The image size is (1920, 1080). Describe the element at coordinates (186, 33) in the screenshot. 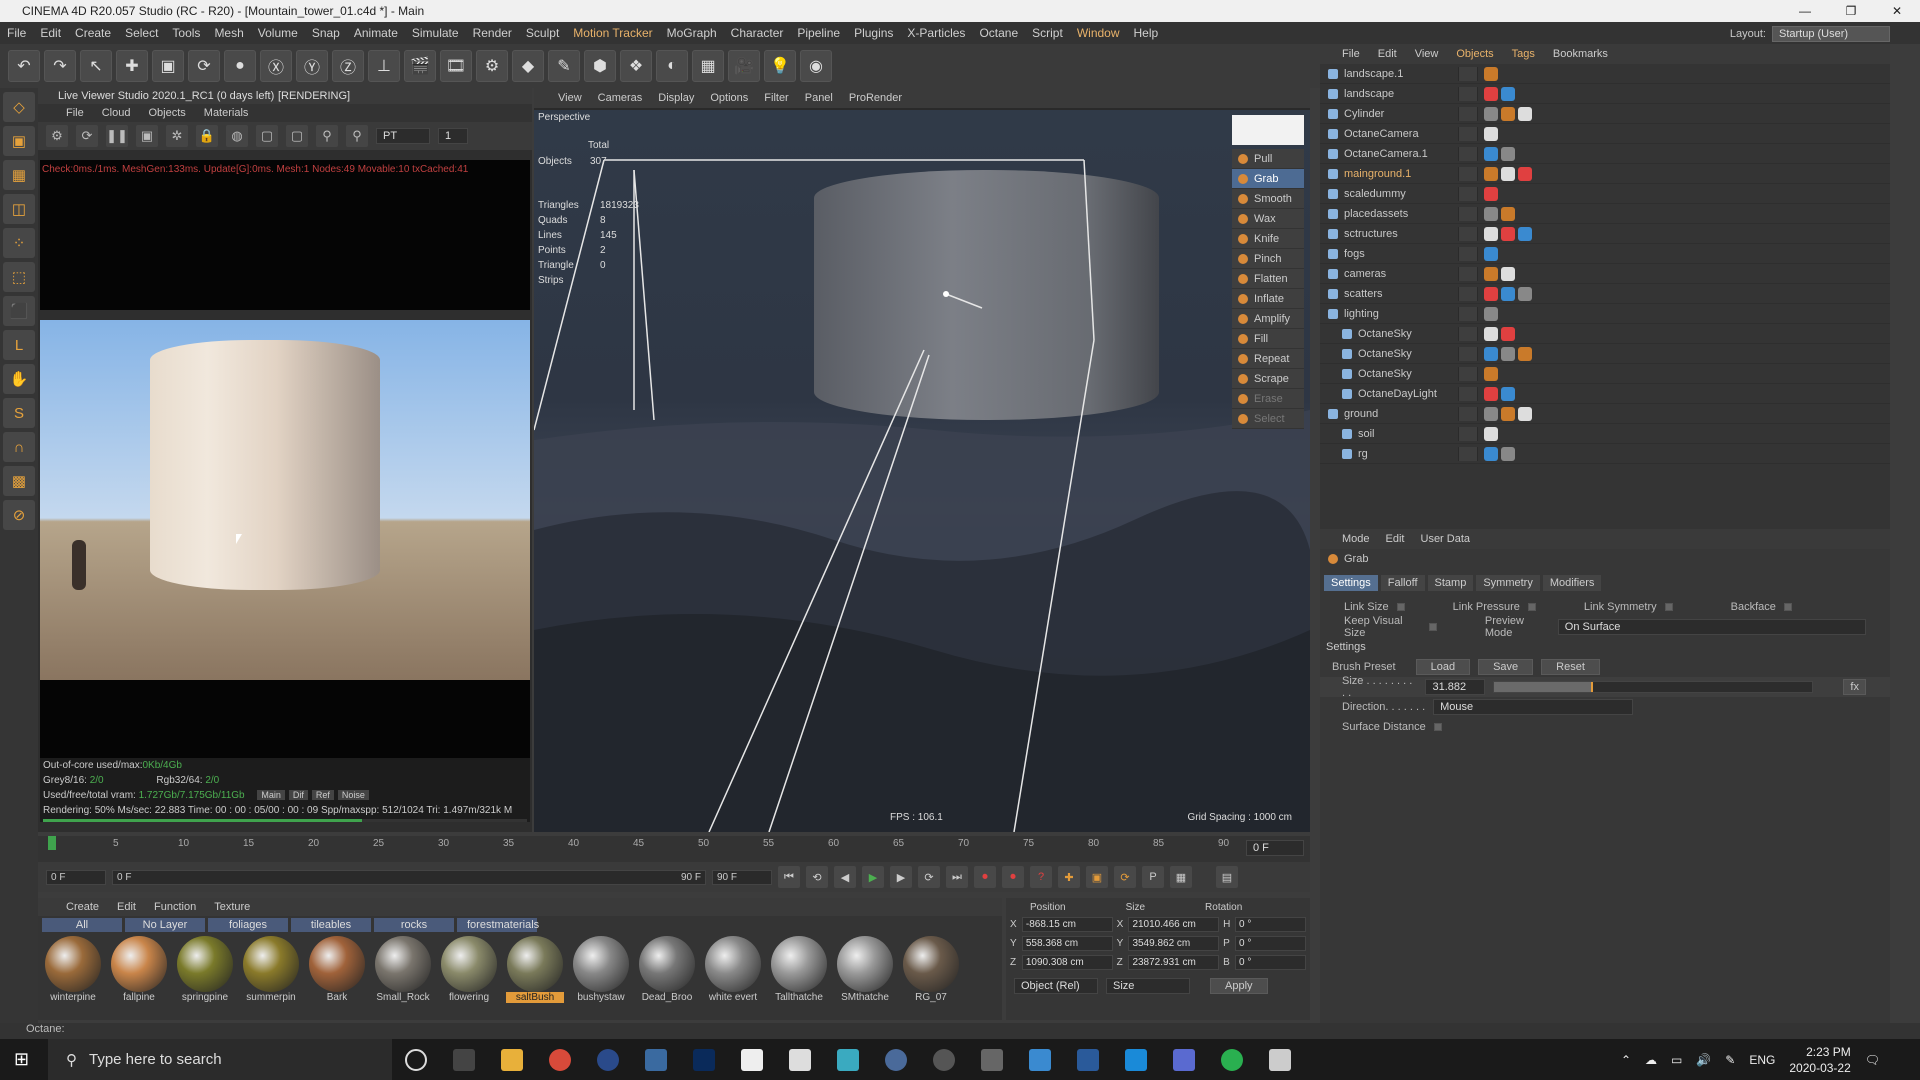

I see `menu-item-tools: Tools` at that location.